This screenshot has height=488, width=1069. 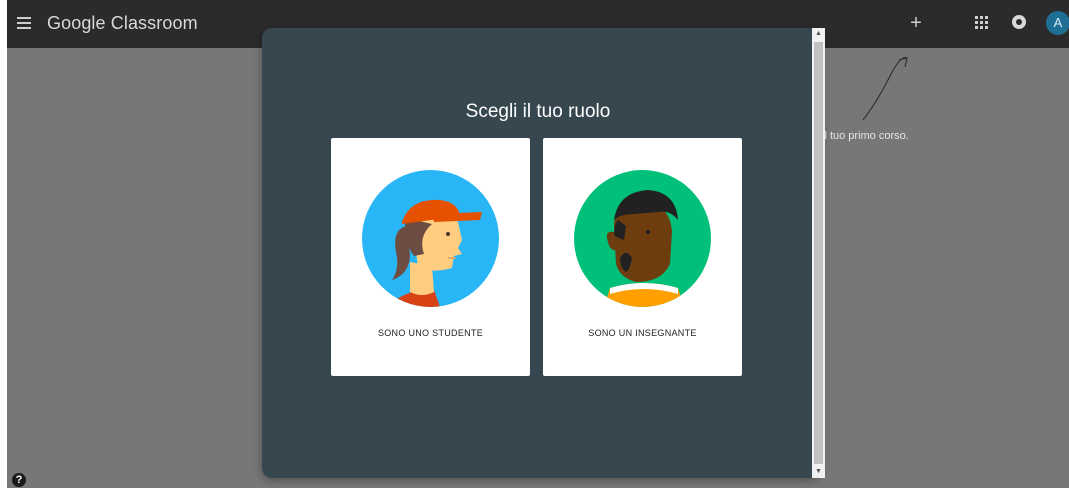 I want to click on hint-arrow-icon, so click(x=885, y=88).